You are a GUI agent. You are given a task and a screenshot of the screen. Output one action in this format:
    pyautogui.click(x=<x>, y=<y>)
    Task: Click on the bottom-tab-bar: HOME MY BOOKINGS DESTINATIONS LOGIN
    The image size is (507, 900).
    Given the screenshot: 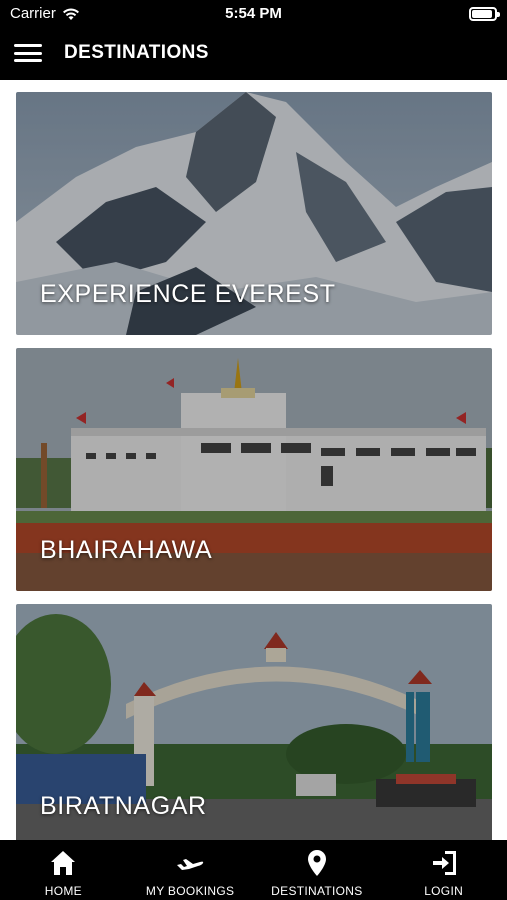 What is the action you would take?
    pyautogui.click(x=253, y=870)
    